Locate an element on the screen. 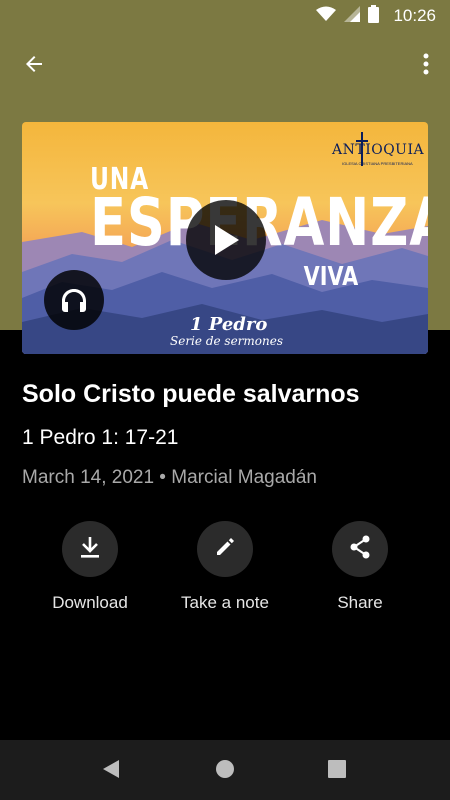 The image size is (450, 800). square-recents-icon is located at coordinates (337, 771).